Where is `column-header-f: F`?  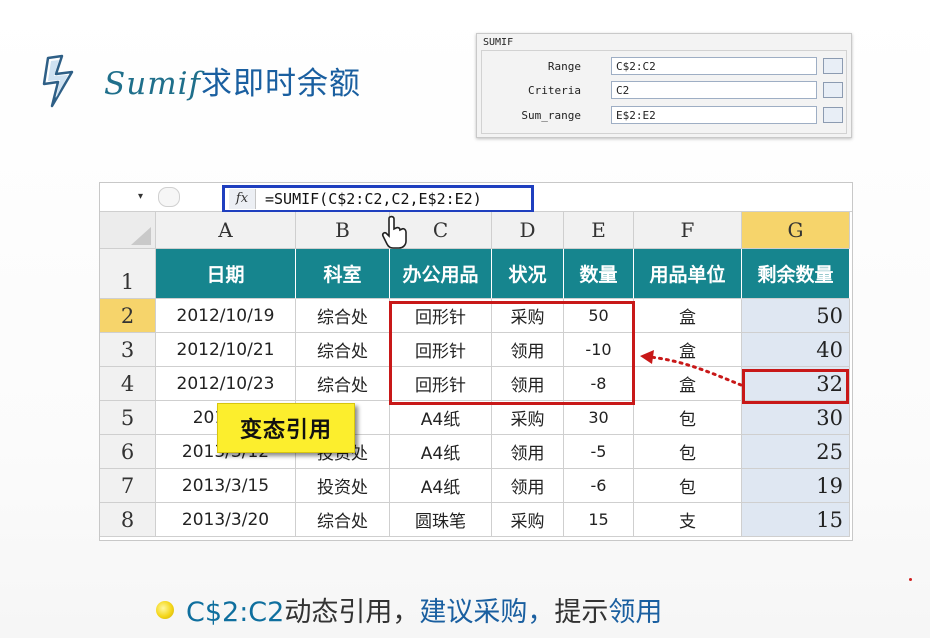
column-header-f: F is located at coordinates (688, 230).